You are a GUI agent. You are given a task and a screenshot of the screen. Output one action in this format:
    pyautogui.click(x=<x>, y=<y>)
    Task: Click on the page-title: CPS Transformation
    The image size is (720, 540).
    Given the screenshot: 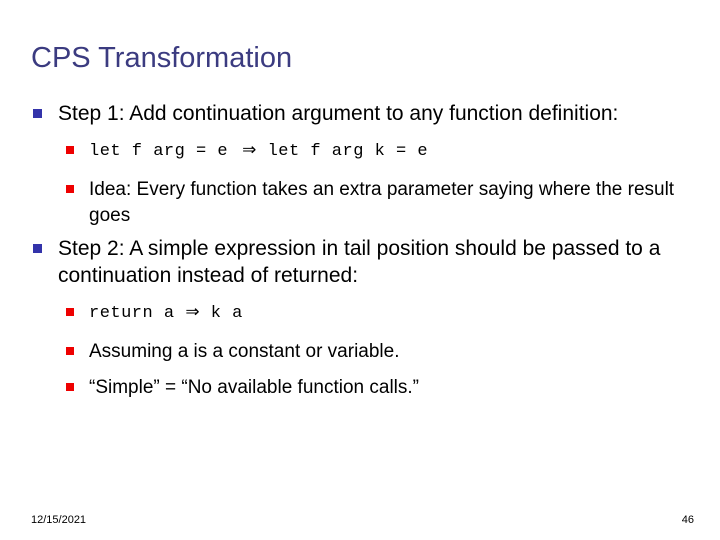 What is the action you would take?
    pyautogui.click(x=162, y=58)
    